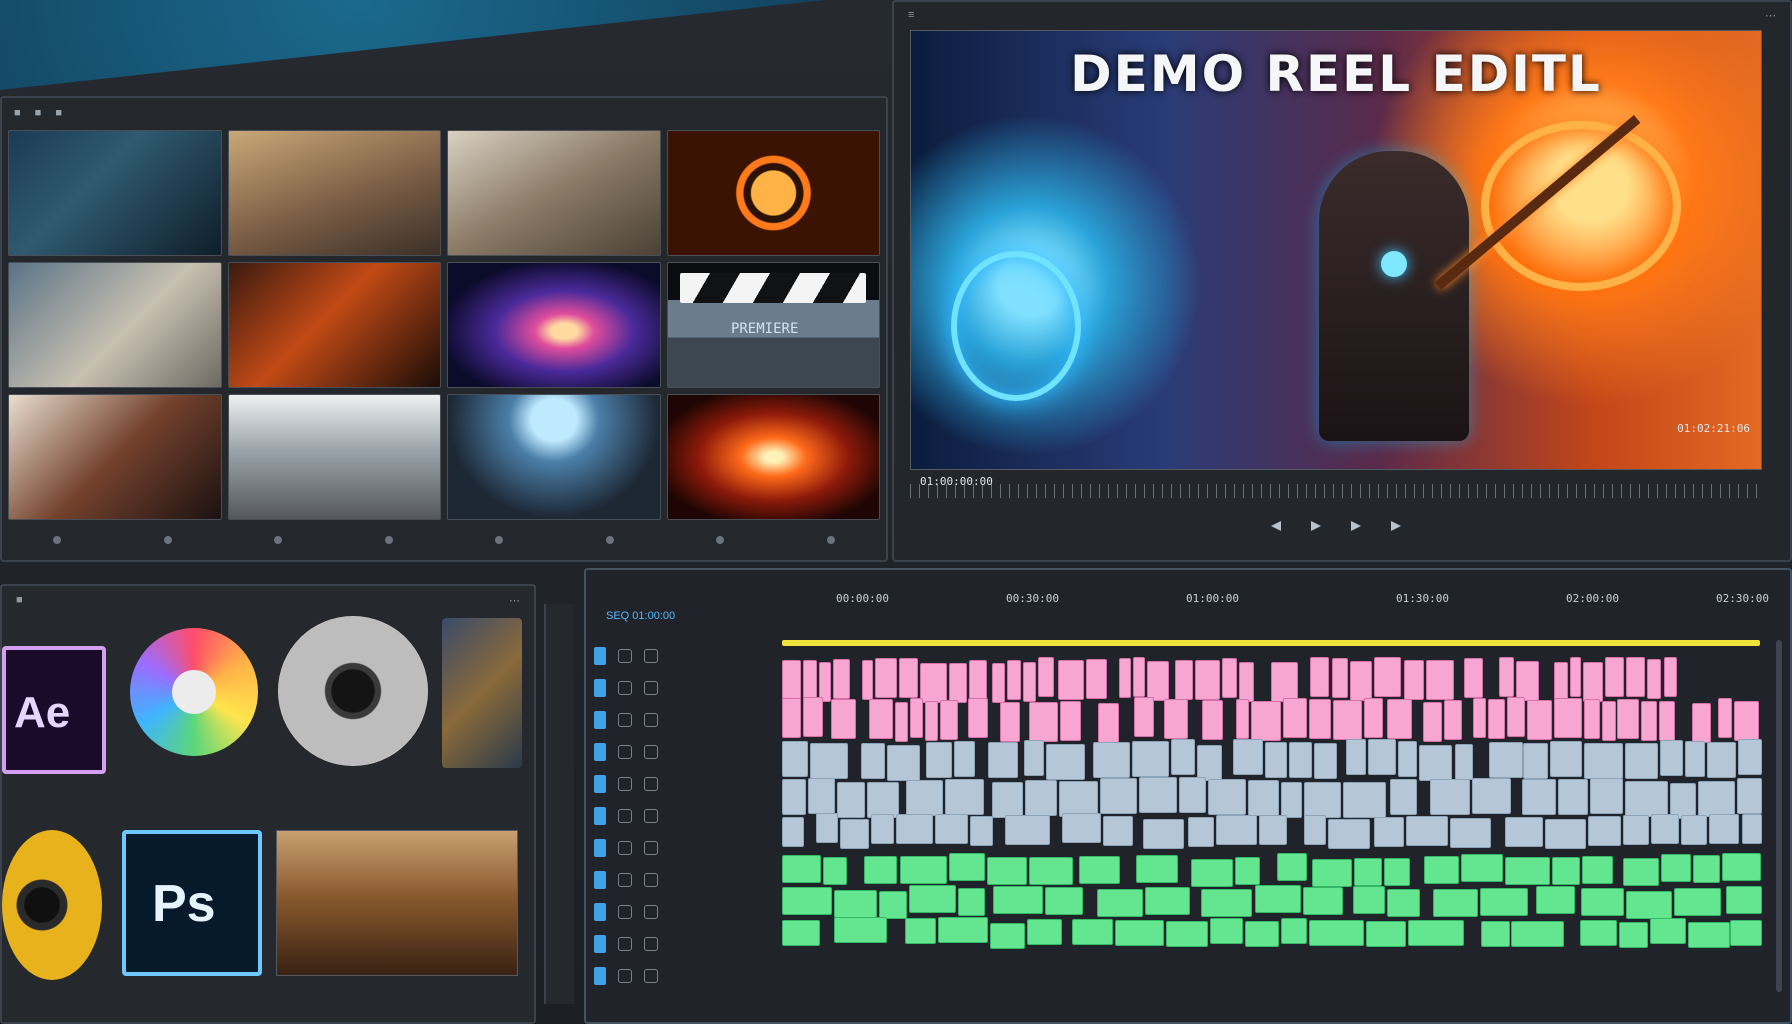 The width and height of the screenshot is (1792, 1024). Describe the element at coordinates (1271, 643) in the screenshot. I see `work-area-bar` at that location.